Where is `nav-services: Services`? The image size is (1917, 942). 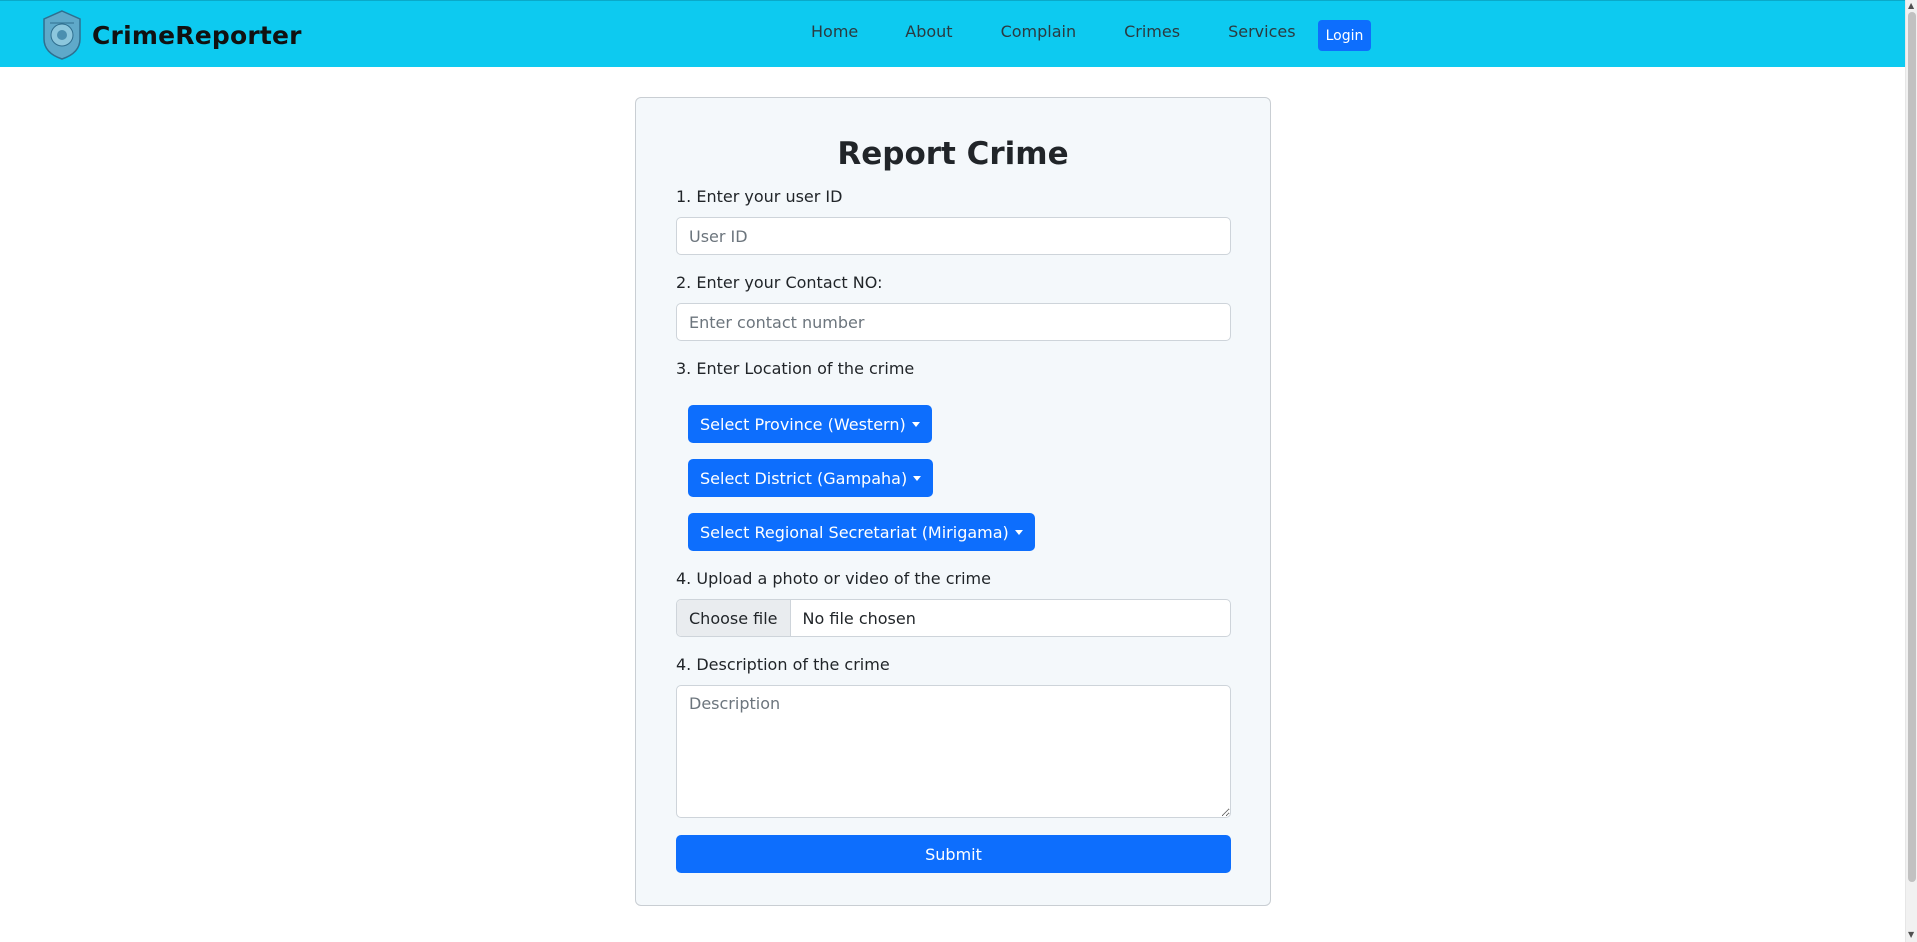
nav-services: Services is located at coordinates (1261, 31).